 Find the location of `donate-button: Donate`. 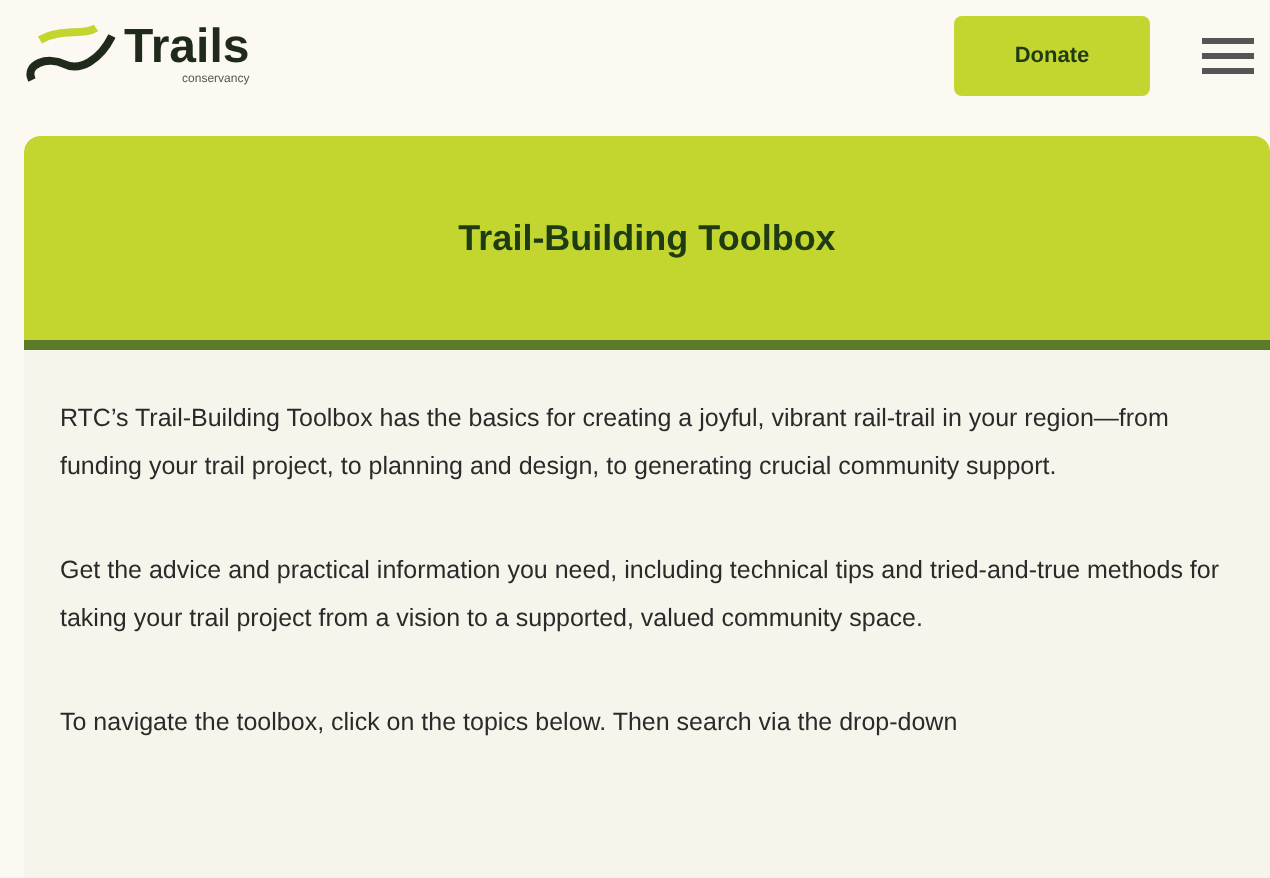

donate-button: Donate is located at coordinates (1052, 56).